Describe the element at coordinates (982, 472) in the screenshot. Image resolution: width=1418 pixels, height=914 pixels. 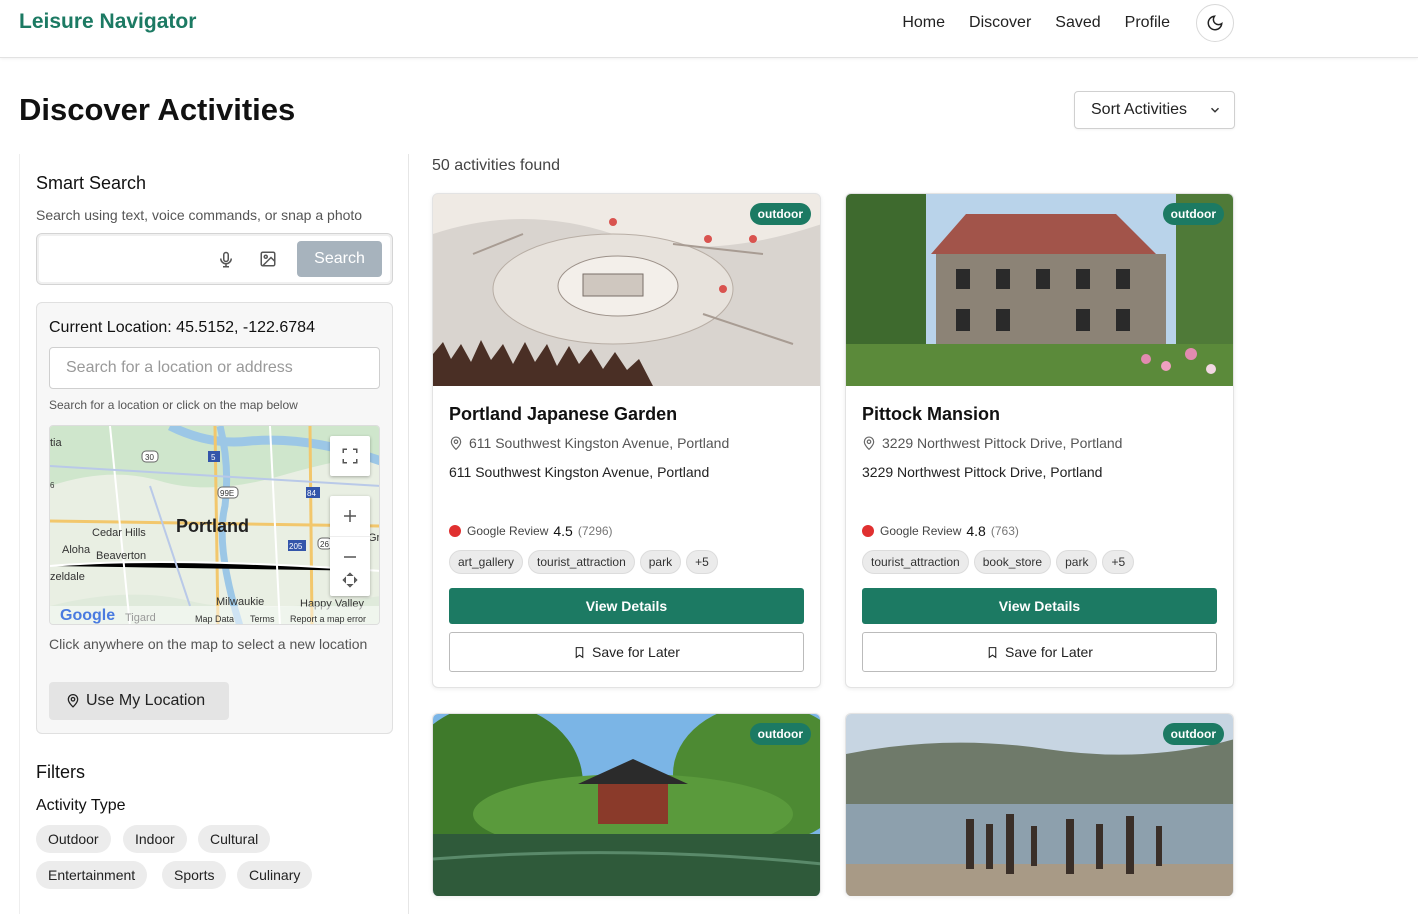
I see `activity-address: 3229 Northwest Pittock Drive, Portland` at that location.